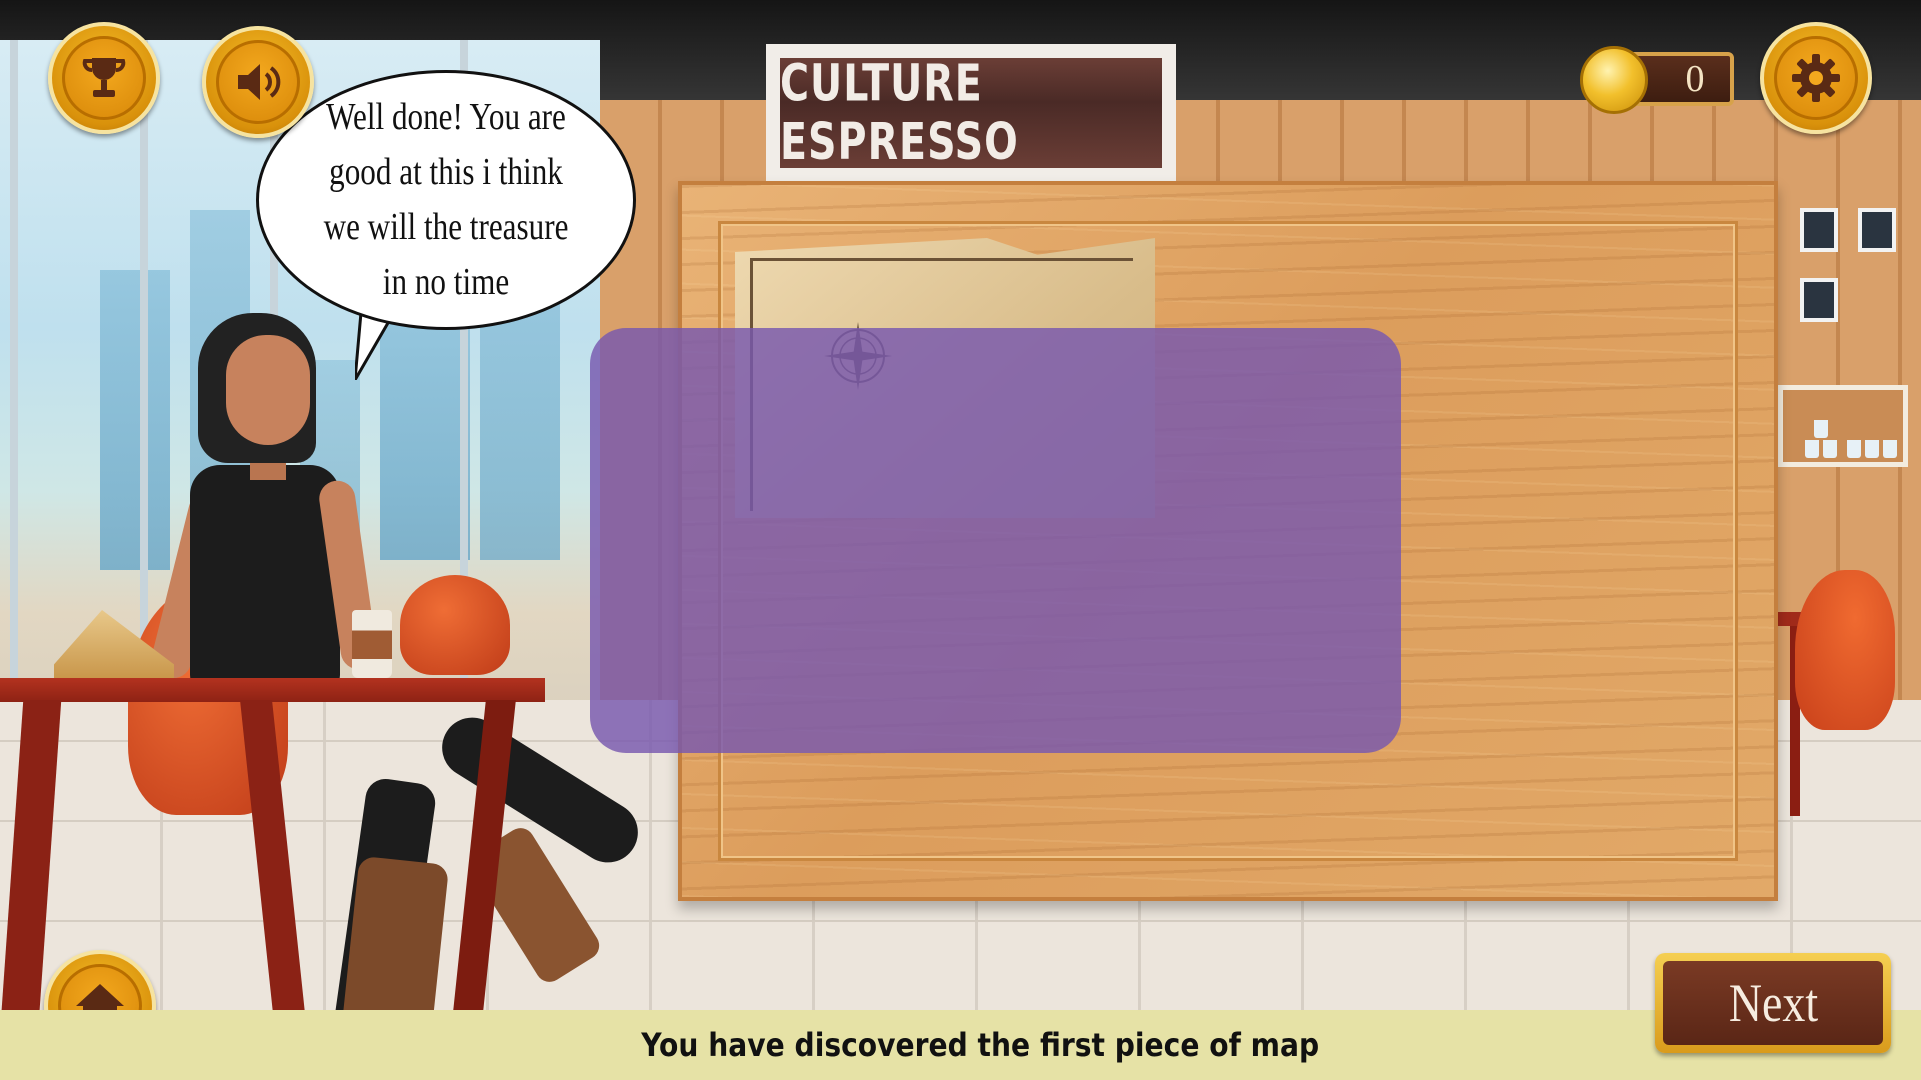 The height and width of the screenshot is (1080, 1921). What do you see at coordinates (268, 390) in the screenshot?
I see `character-face` at bounding box center [268, 390].